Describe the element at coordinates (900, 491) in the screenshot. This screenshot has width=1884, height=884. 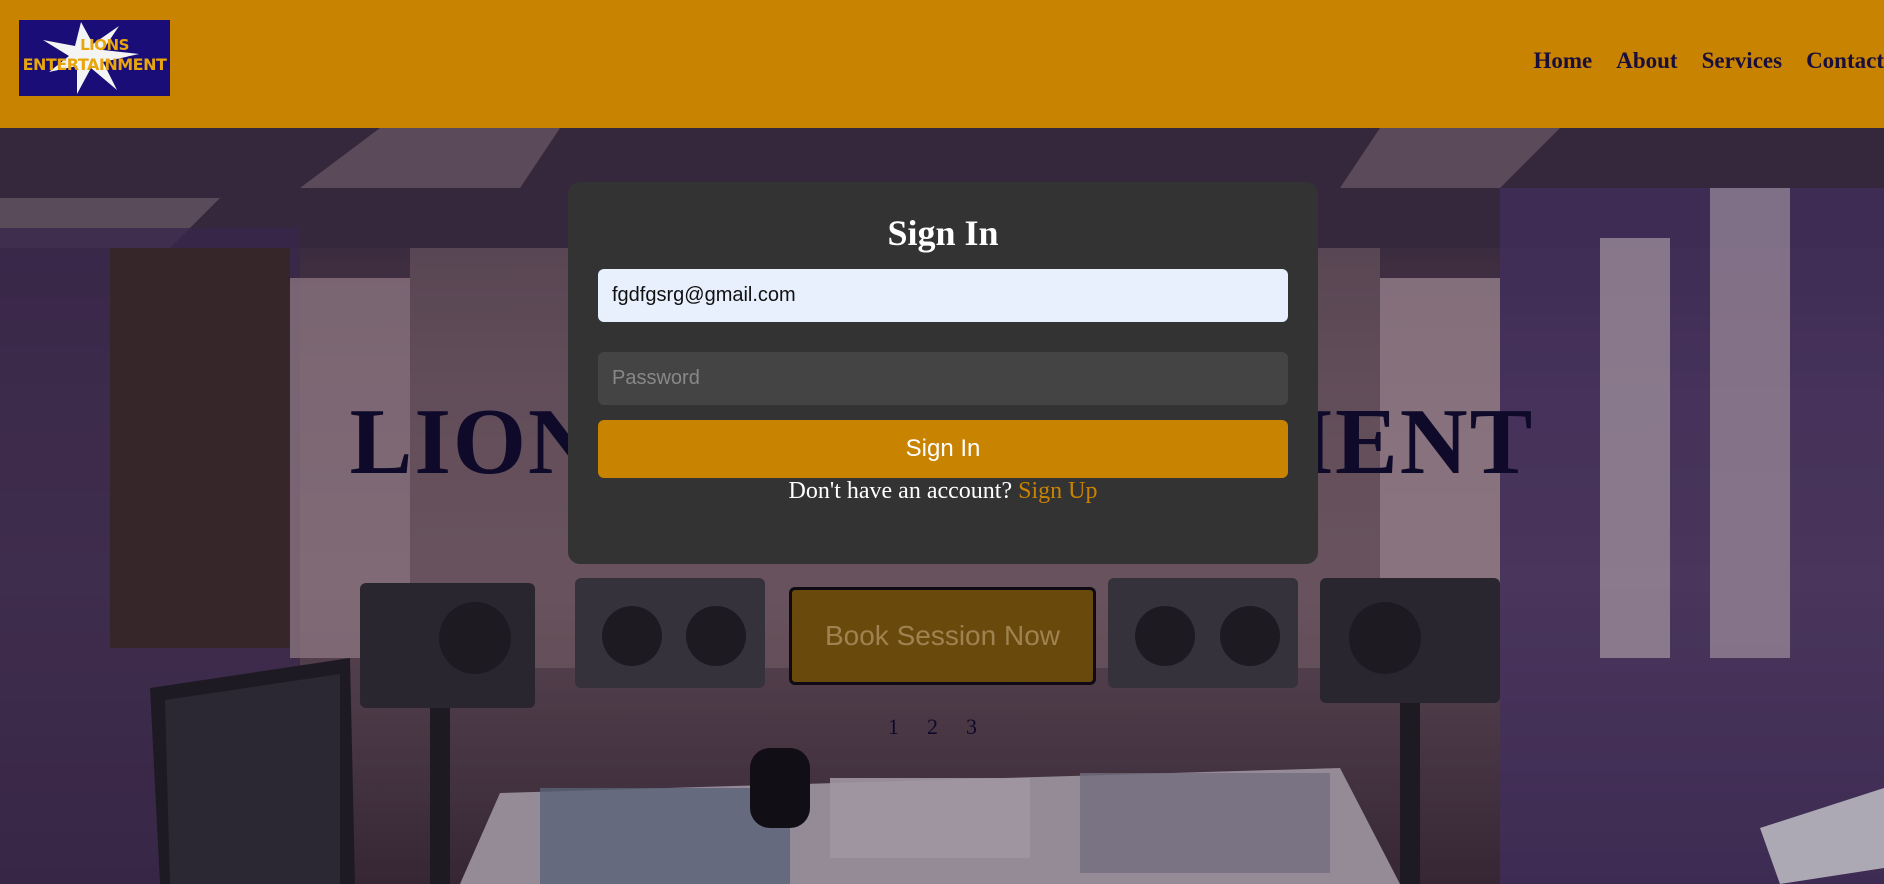
I see `signup-prompt-text: Don't have an account?` at that location.